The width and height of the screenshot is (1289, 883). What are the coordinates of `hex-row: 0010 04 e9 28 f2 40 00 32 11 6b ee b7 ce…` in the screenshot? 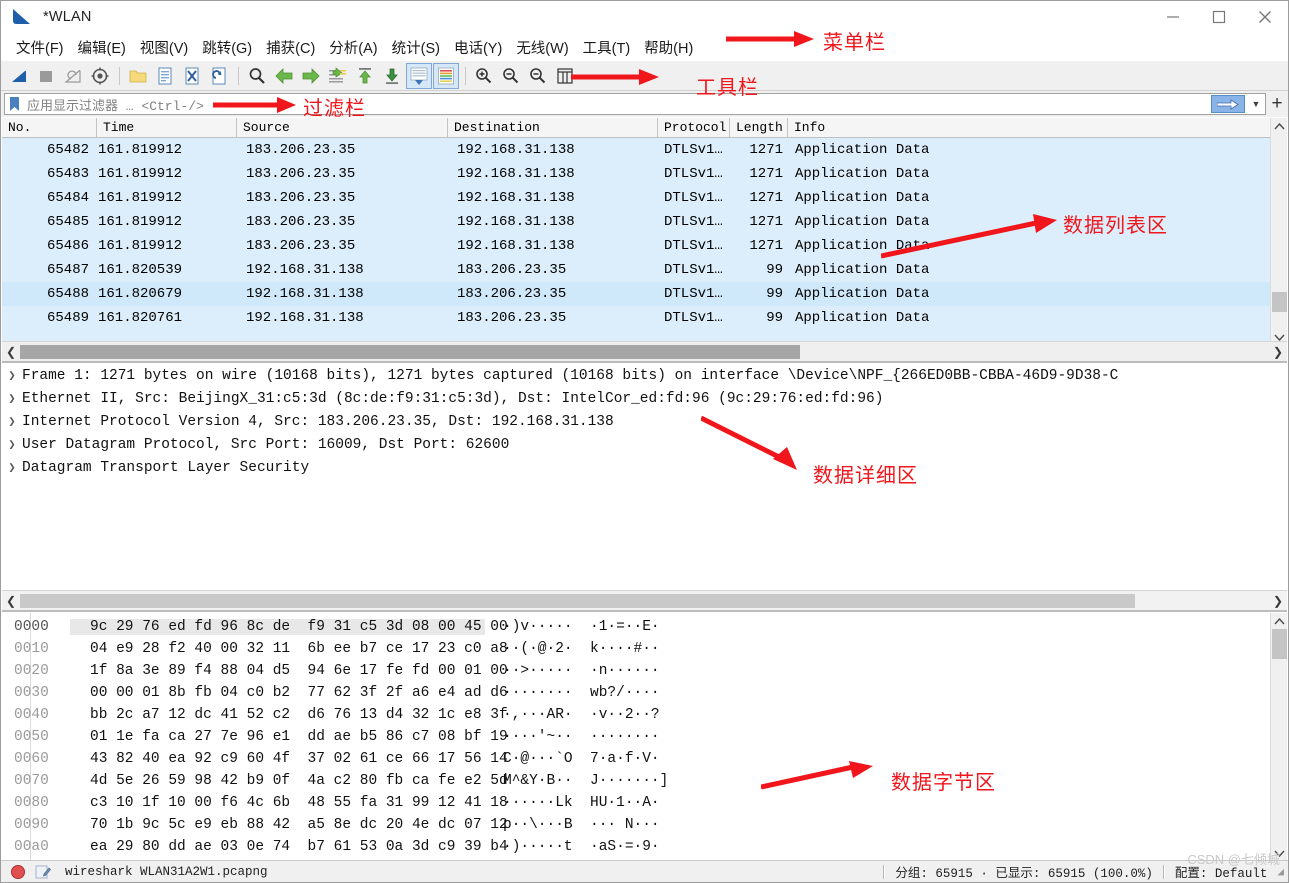 It's located at (644, 649).